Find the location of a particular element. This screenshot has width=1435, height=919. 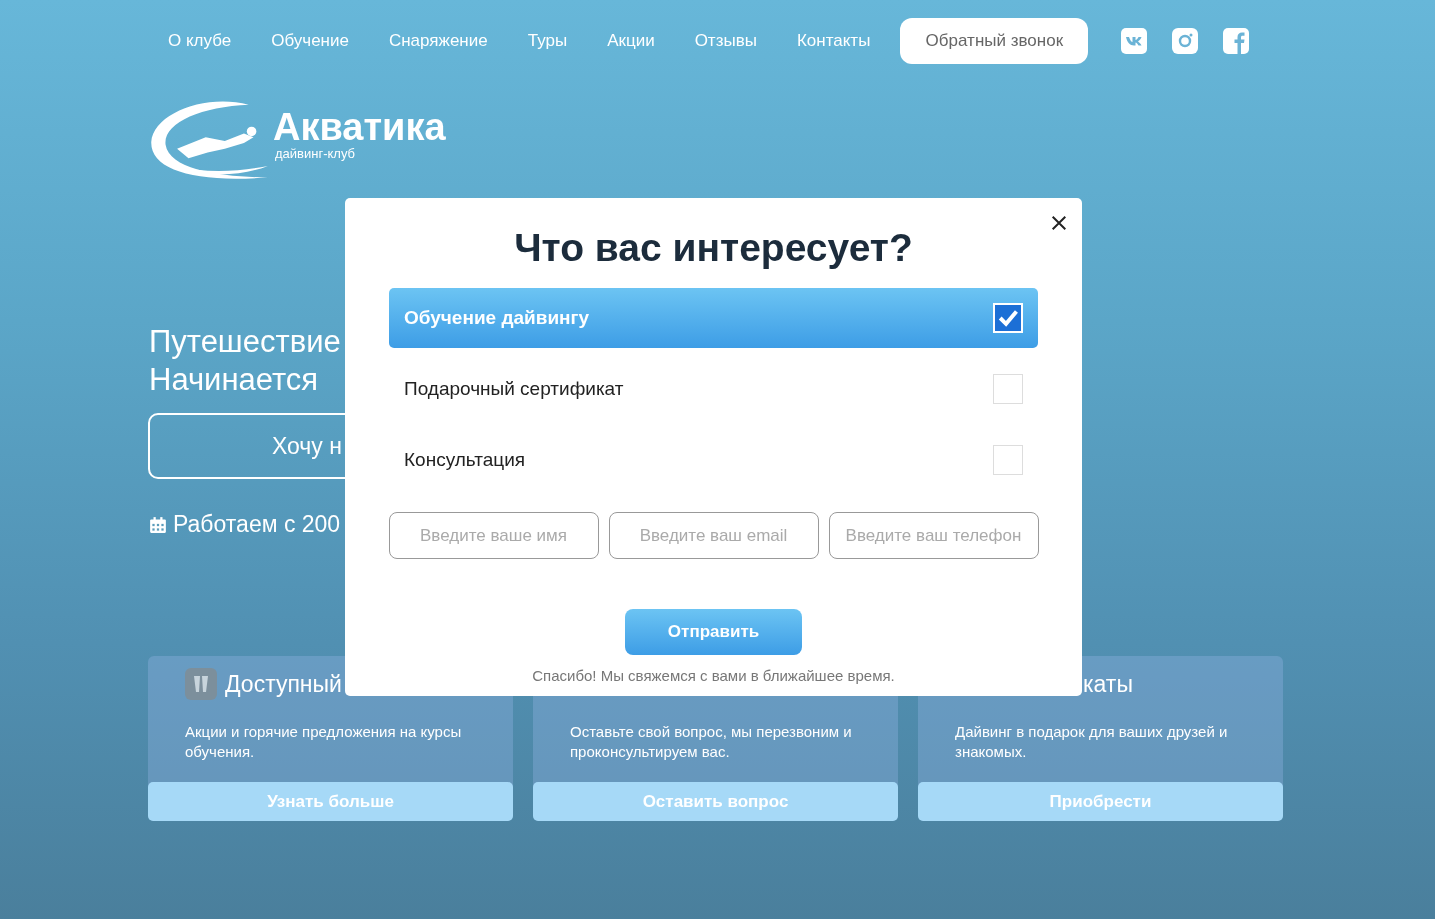

input-field: Введите ваш телефон is located at coordinates (933, 535).